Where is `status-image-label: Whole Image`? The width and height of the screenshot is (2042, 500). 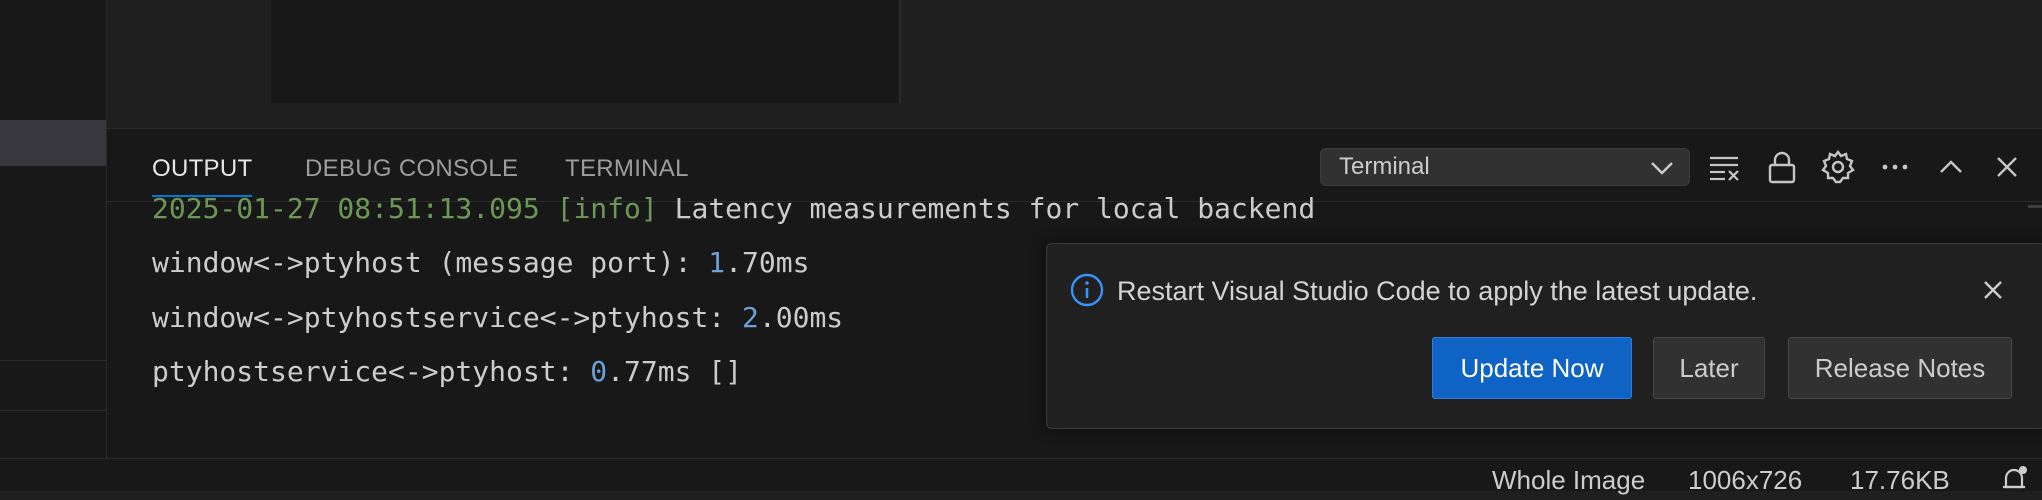
status-image-label: Whole Image is located at coordinates (1568, 480).